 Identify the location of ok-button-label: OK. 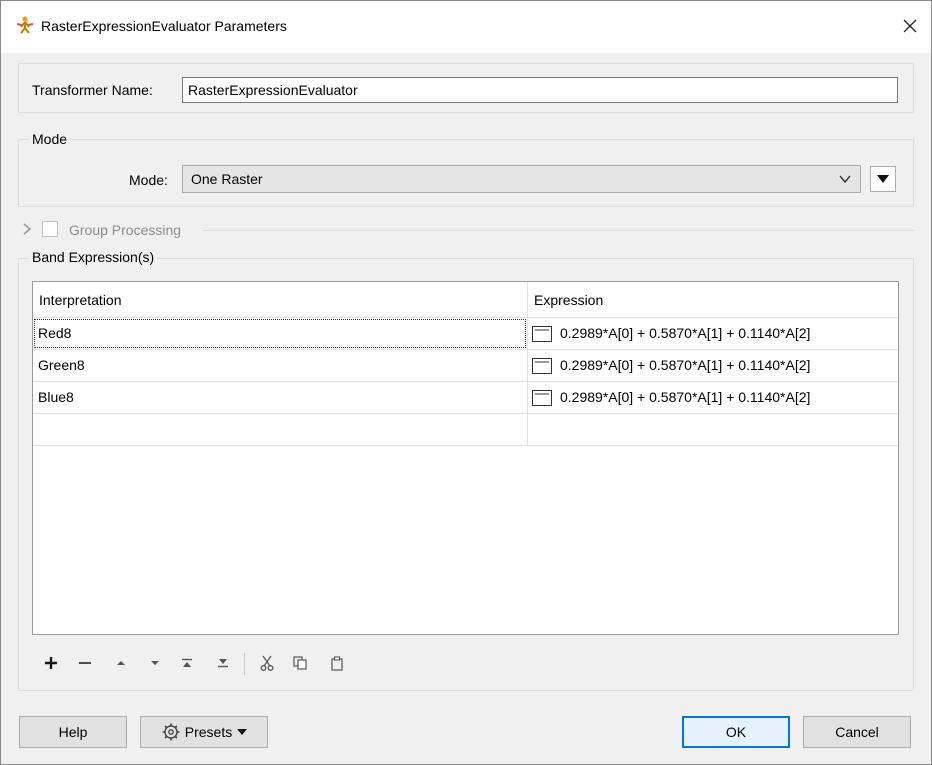
(736, 732).